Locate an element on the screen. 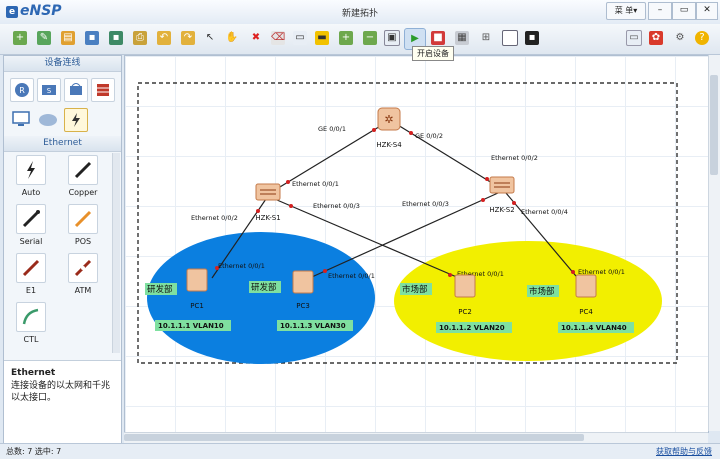  text-button: ▭ is located at coordinates (300, 38).